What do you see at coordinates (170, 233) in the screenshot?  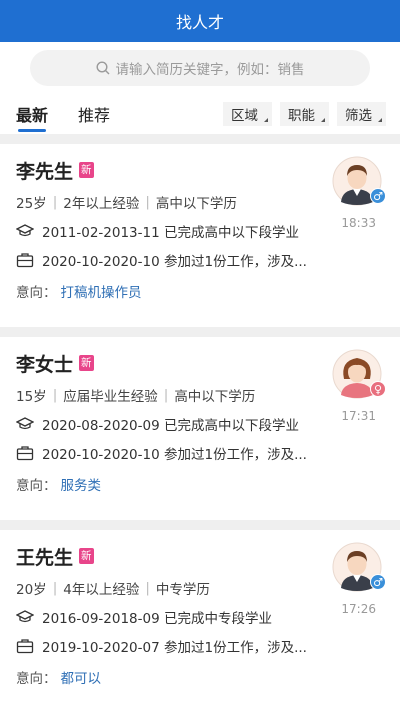 I see `education-text: 2011-02-2013-11 已完成高中以下段学业` at bounding box center [170, 233].